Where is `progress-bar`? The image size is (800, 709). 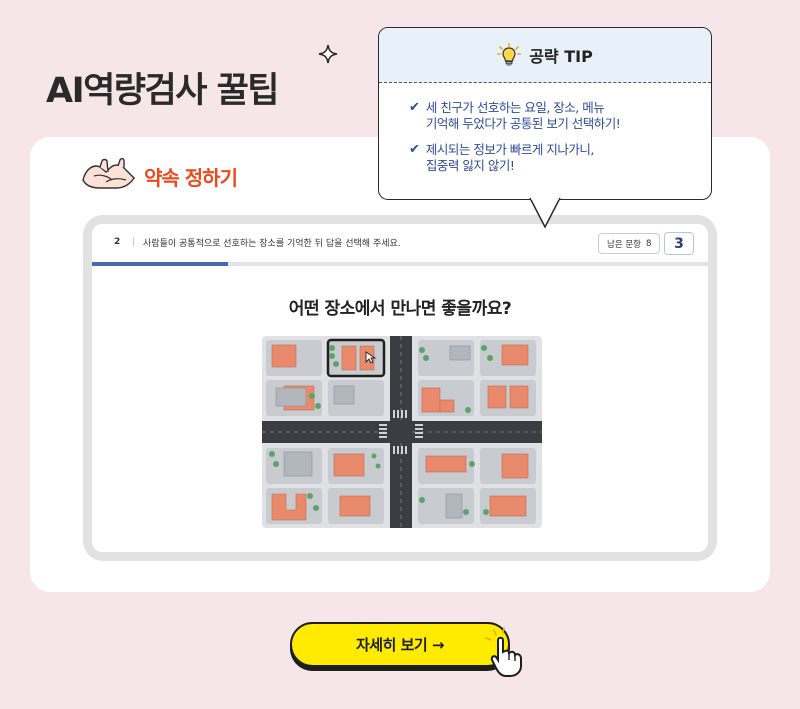 progress-bar is located at coordinates (400, 264).